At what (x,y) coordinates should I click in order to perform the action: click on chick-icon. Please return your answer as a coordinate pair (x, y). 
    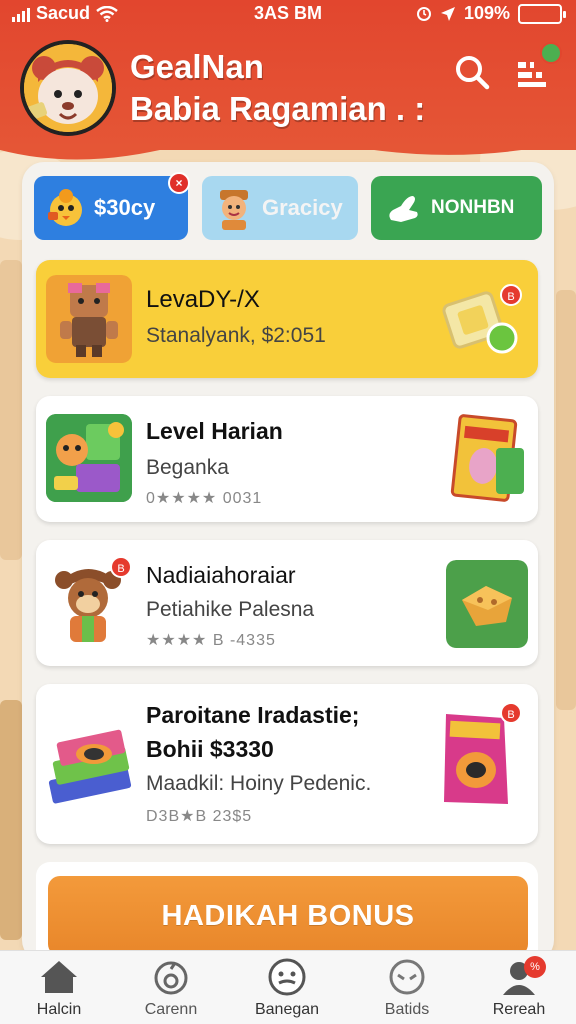
    Looking at the image, I should click on (65, 207).